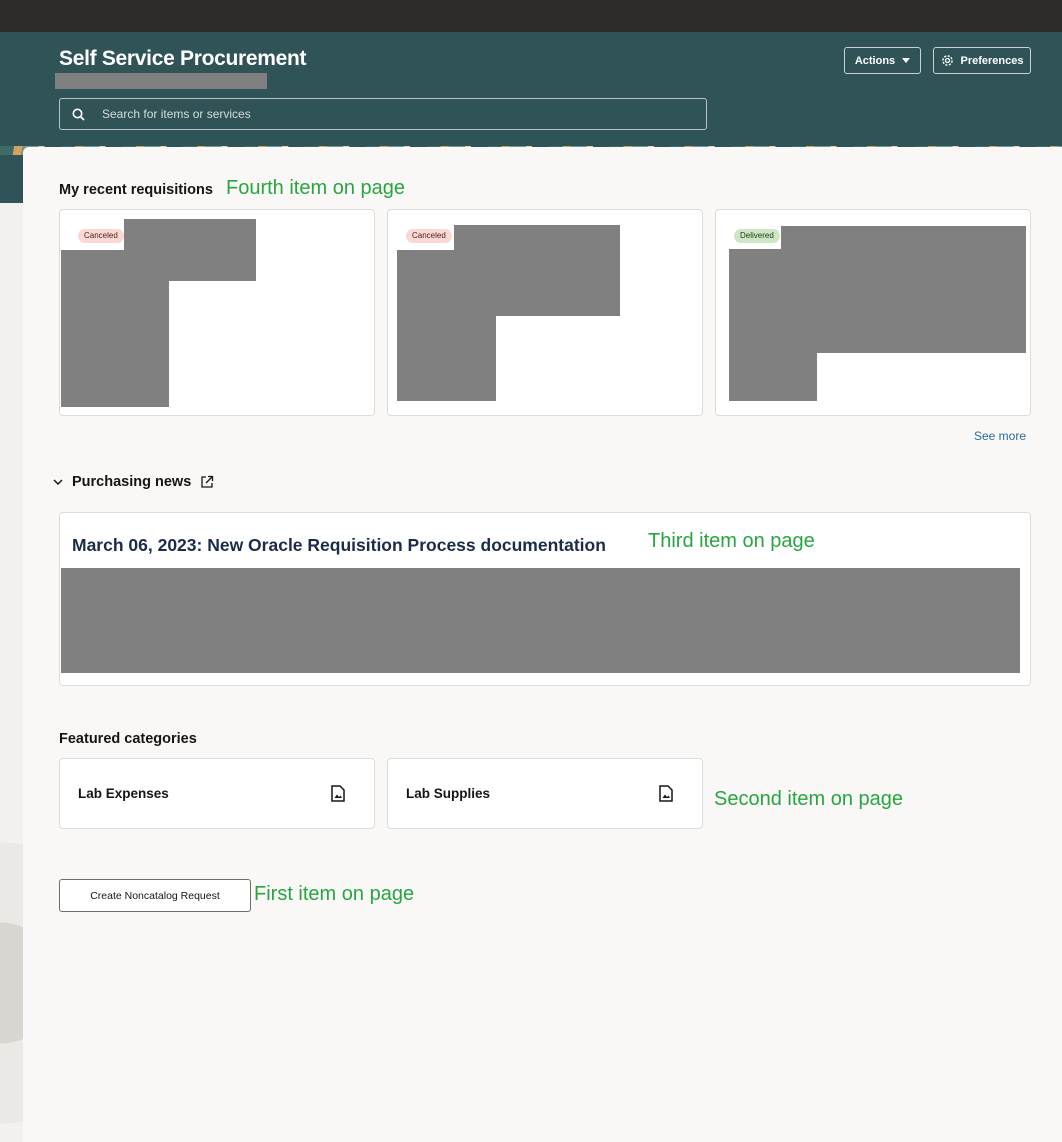 This screenshot has height=1142, width=1062. Describe the element at coordinates (123, 793) in the screenshot. I see `category-label: Lab Expenses` at that location.